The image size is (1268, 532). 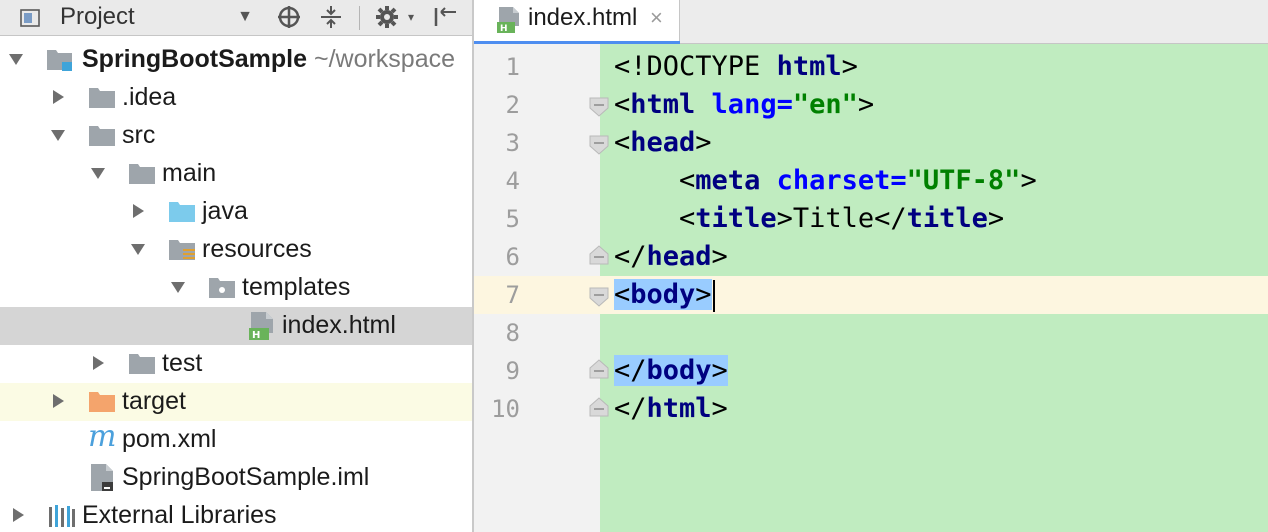 What do you see at coordinates (102, 436) in the screenshot?
I see `maven-icon: m` at bounding box center [102, 436].